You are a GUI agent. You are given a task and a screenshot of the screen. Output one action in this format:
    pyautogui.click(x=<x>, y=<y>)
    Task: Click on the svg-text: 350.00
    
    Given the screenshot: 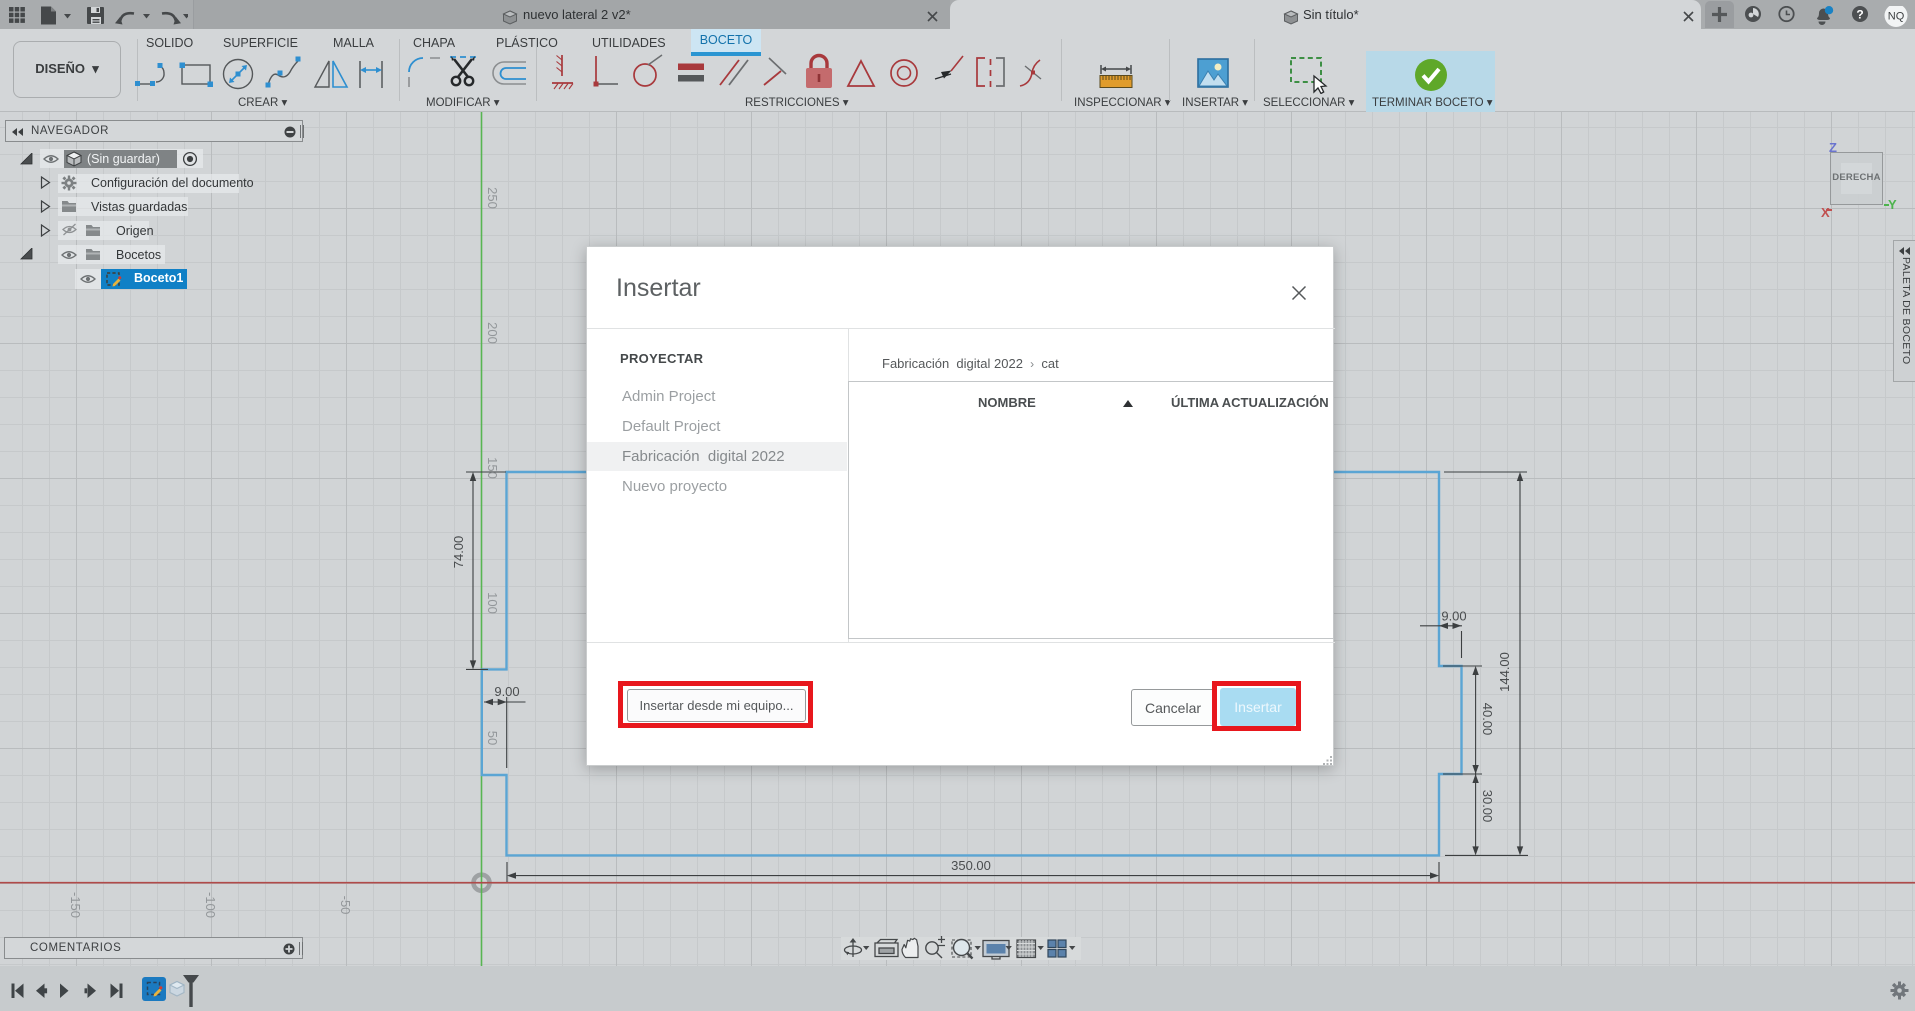 What is the action you would take?
    pyautogui.click(x=971, y=865)
    